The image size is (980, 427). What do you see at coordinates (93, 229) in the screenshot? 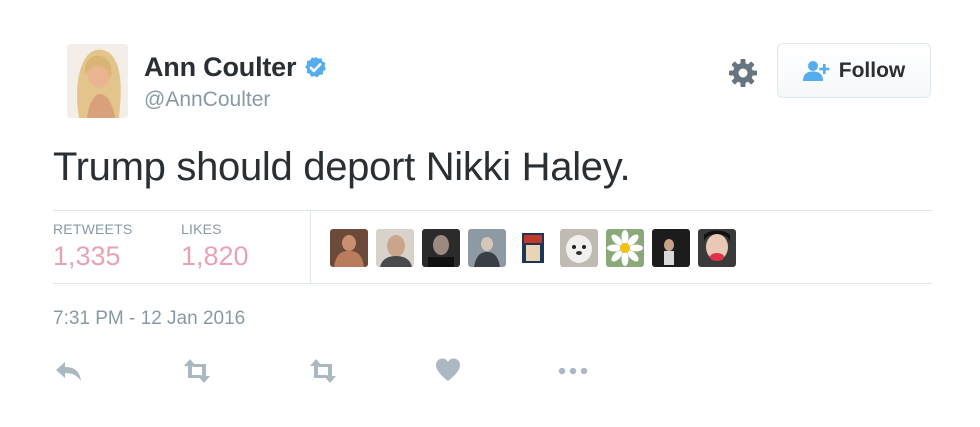
I see `retweets-label: RETWEETS` at bounding box center [93, 229].